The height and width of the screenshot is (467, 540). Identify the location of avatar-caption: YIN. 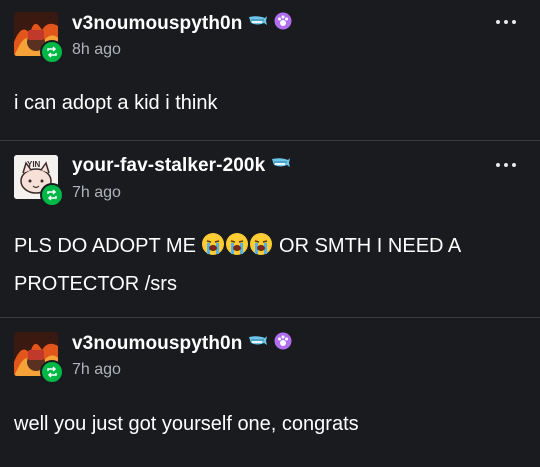
(34, 164).